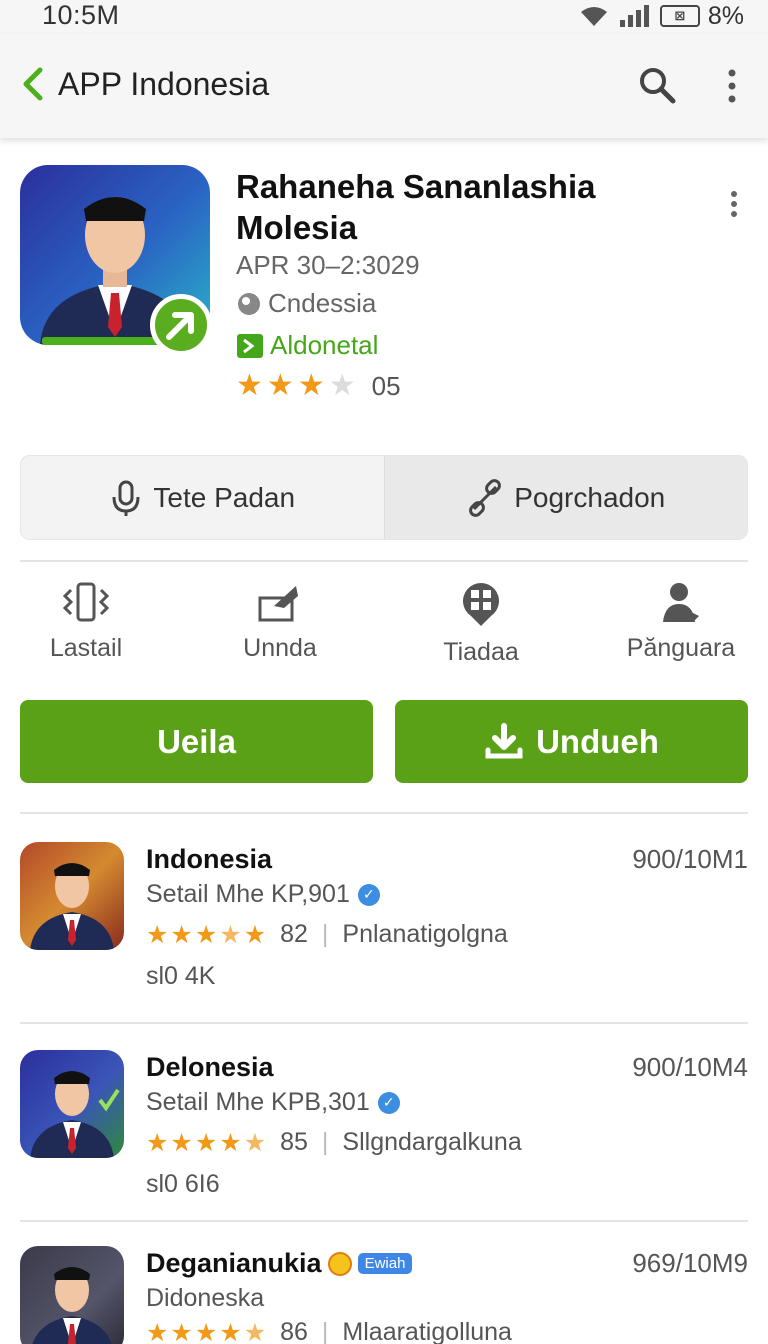 This screenshot has height=1344, width=768. Describe the element at coordinates (593, 16) in the screenshot. I see `wifi-icon` at that location.